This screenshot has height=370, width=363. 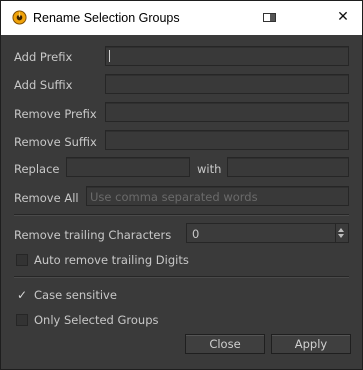 I want to click on spin-up-icon, so click(x=341, y=230).